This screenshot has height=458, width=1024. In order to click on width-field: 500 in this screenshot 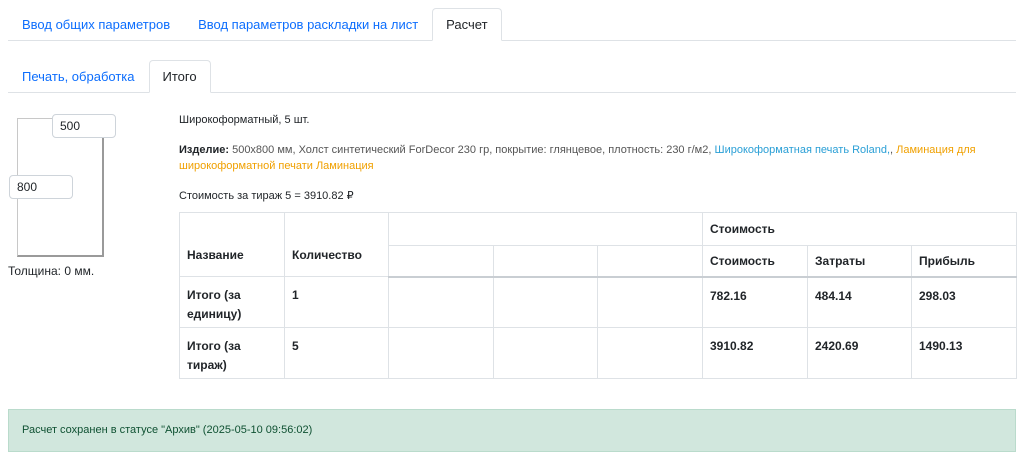, I will do `click(84, 126)`.